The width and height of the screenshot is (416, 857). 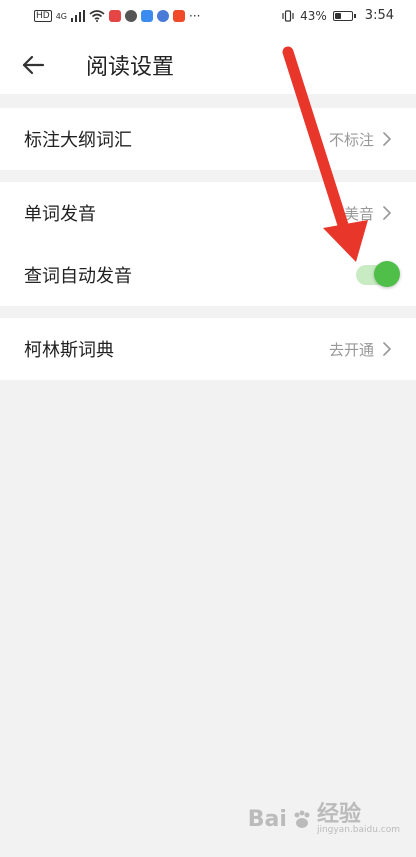 What do you see at coordinates (78, 276) in the screenshot?
I see `auto-pronounce-label: 查词自动发音` at bounding box center [78, 276].